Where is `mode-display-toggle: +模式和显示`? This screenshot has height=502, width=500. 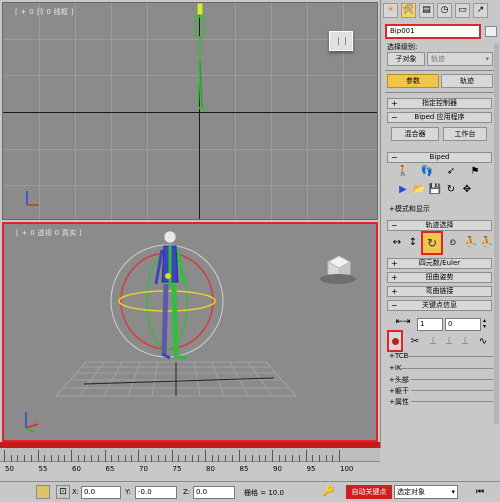
mode-display-toggle: +模式和显示 is located at coordinates (409, 209).